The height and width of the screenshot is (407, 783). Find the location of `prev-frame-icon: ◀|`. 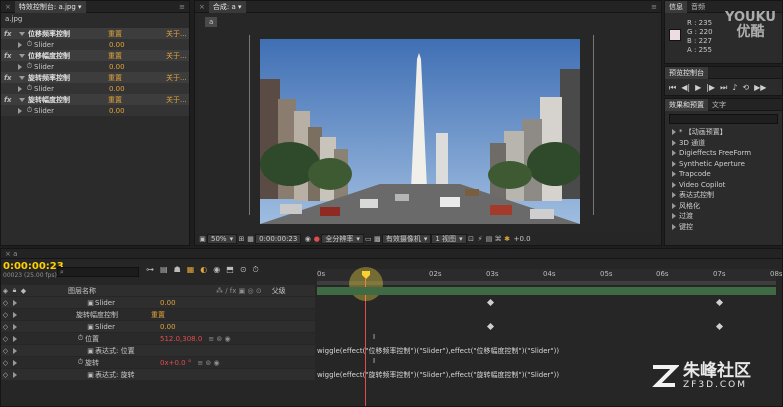

prev-frame-icon: ◀| is located at coordinates (685, 88).